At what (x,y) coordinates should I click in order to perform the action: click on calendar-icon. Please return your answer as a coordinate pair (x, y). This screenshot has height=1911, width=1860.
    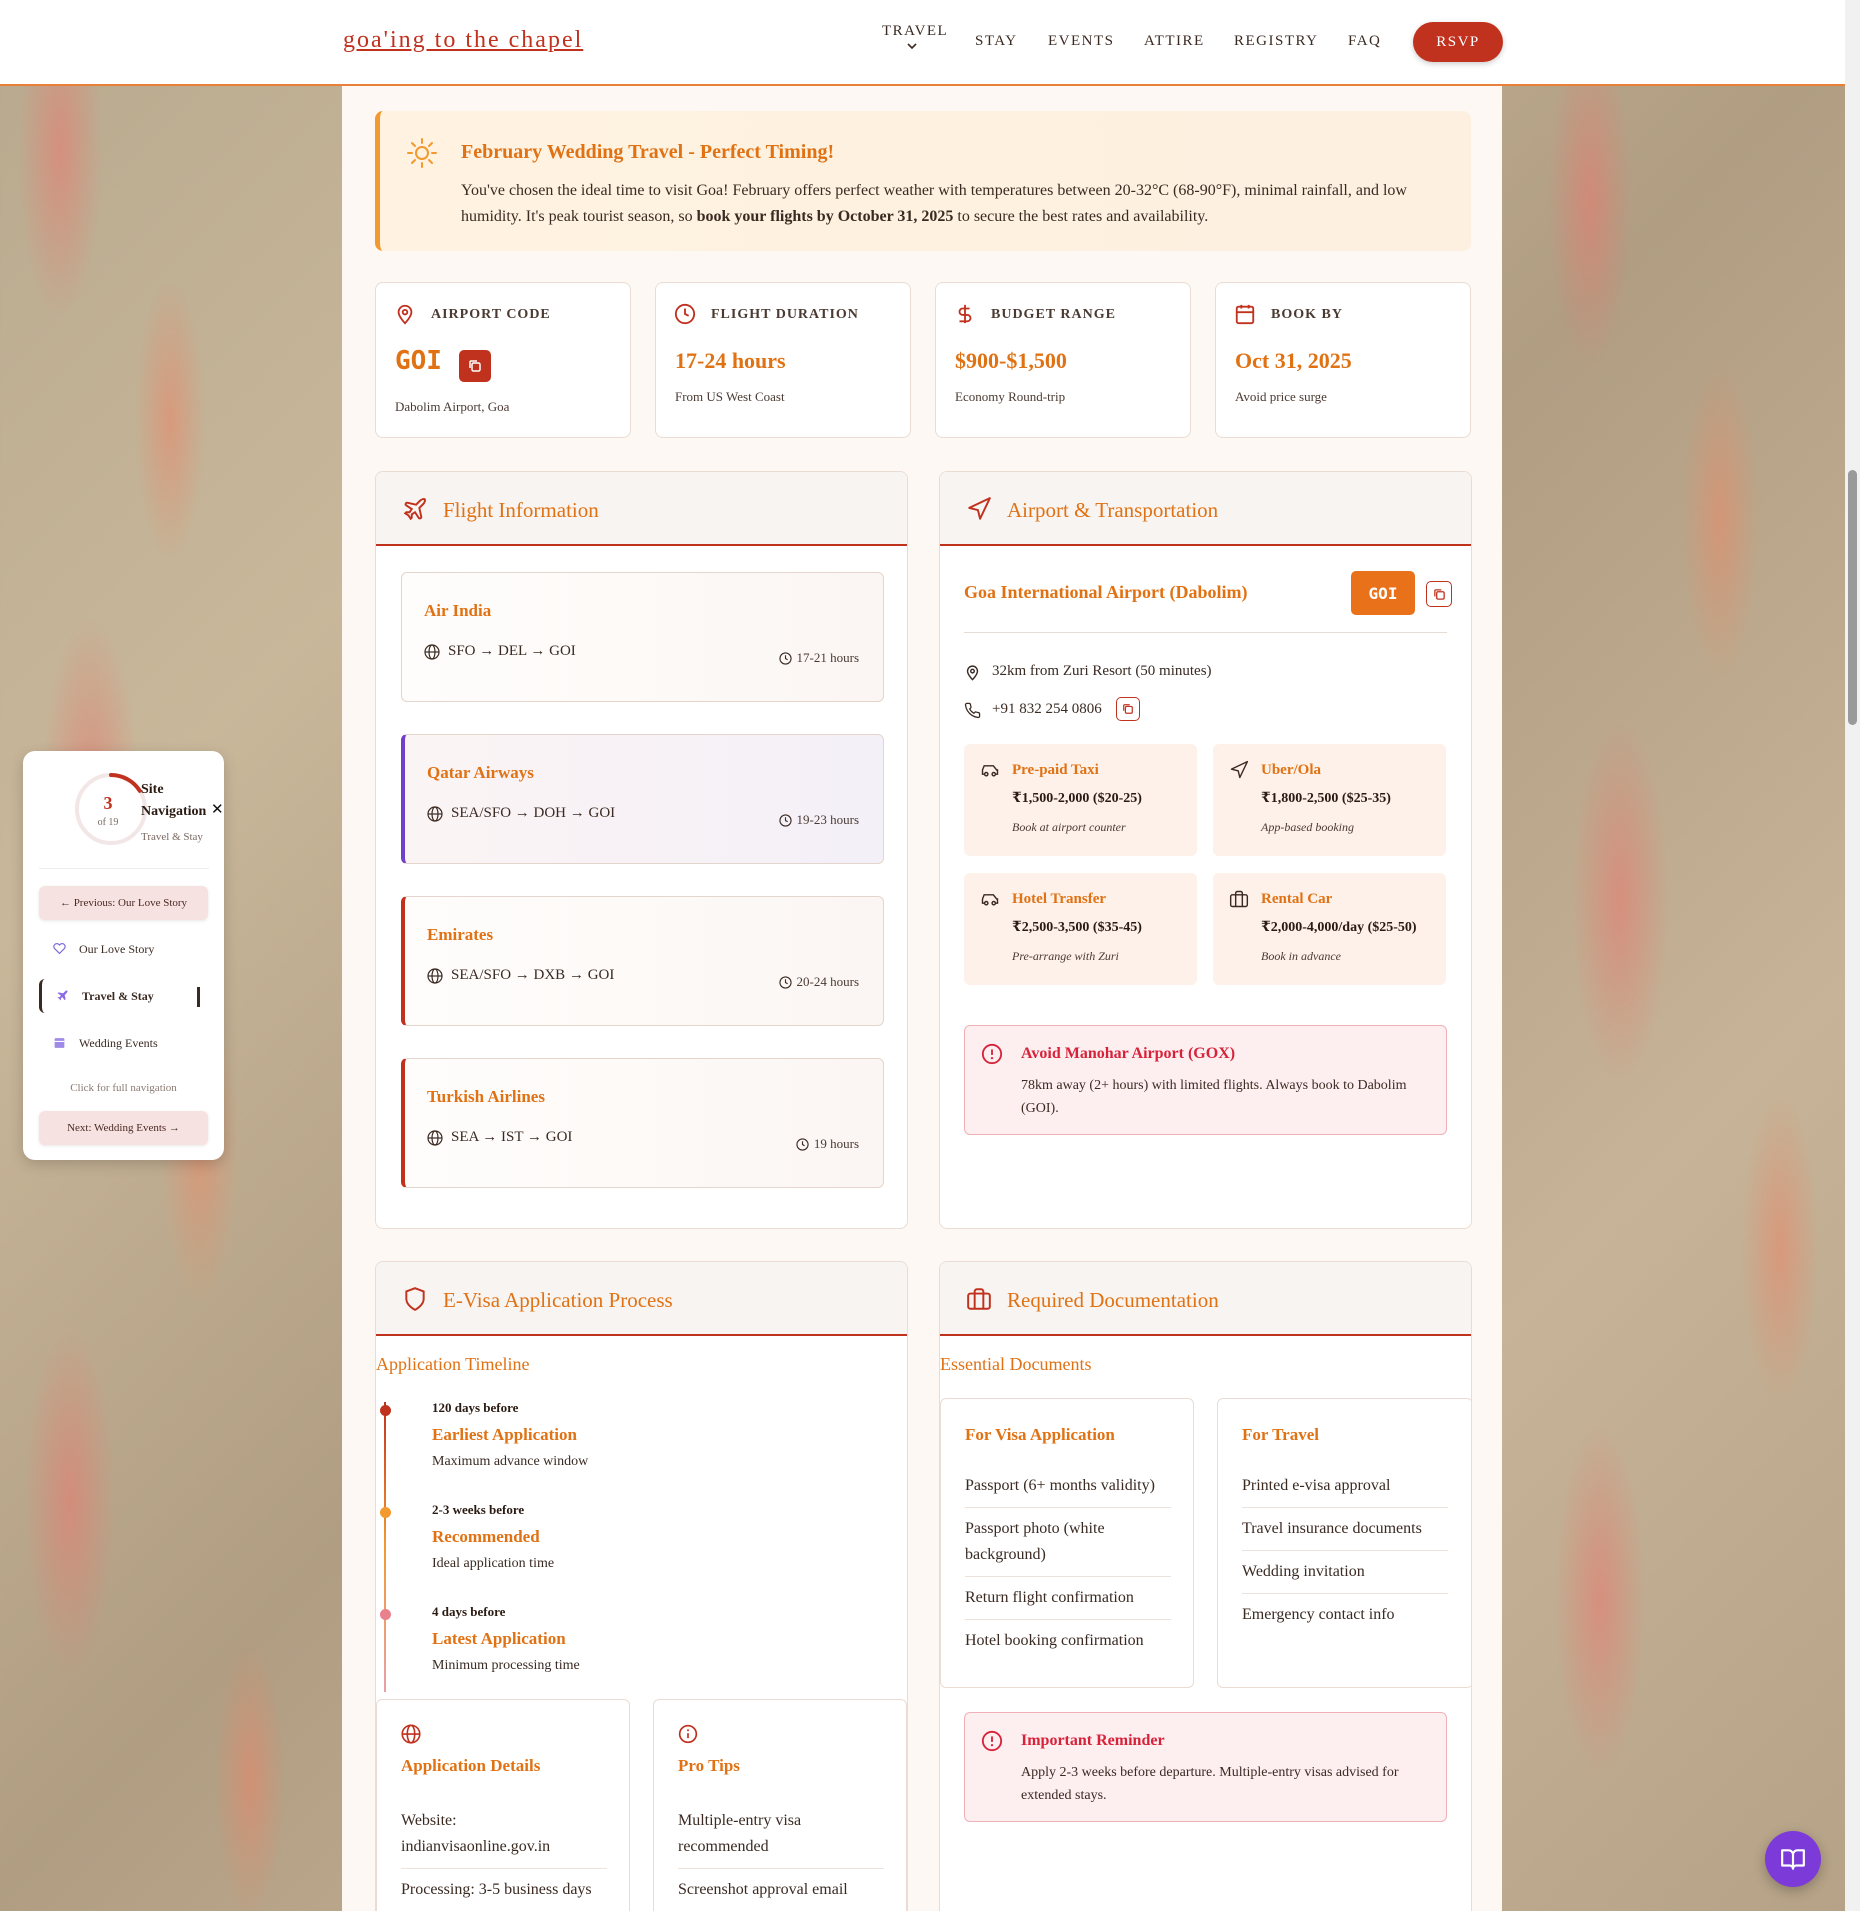
    Looking at the image, I should click on (1245, 314).